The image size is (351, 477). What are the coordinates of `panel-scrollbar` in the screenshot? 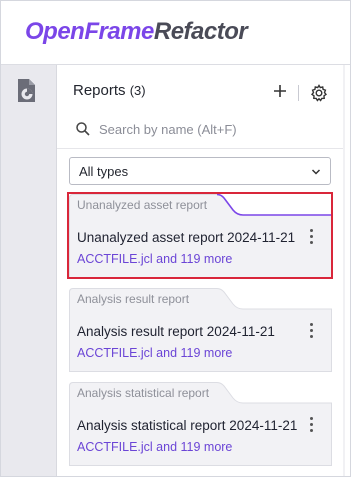 It's located at (344, 270).